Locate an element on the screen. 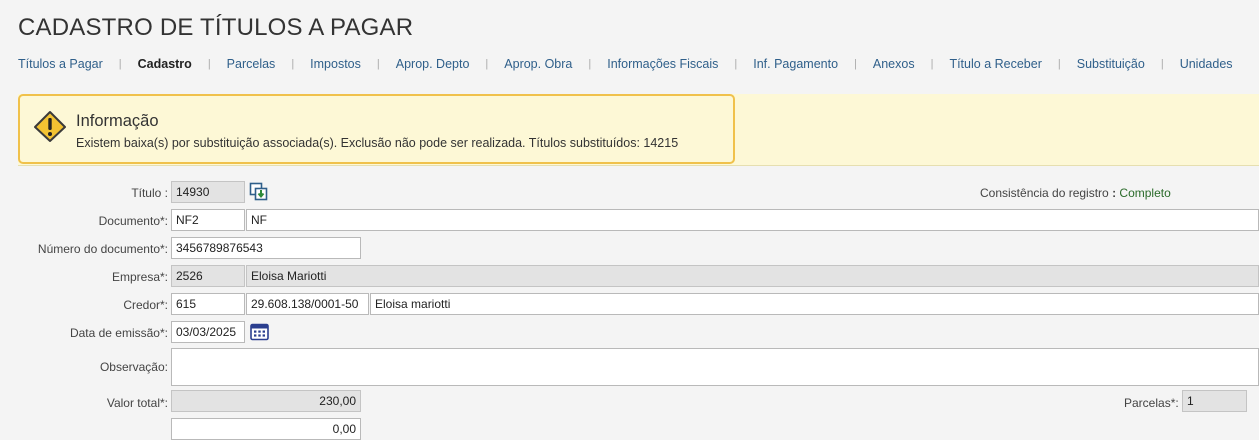 Image resolution: width=1259 pixels, height=440 pixels. tab-unidades: Unidades is located at coordinates (1206, 64).